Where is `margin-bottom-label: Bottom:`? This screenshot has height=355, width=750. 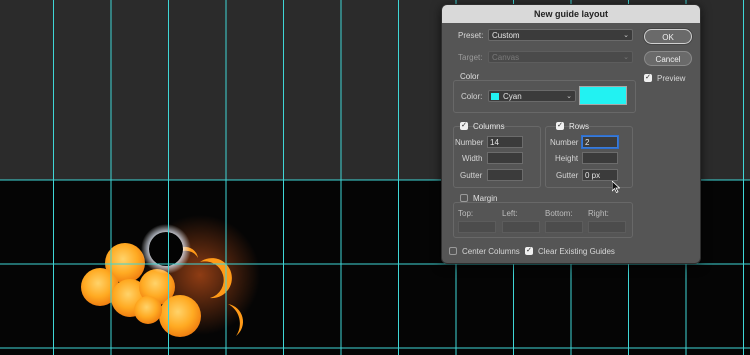 margin-bottom-label: Bottom: is located at coordinates (559, 213).